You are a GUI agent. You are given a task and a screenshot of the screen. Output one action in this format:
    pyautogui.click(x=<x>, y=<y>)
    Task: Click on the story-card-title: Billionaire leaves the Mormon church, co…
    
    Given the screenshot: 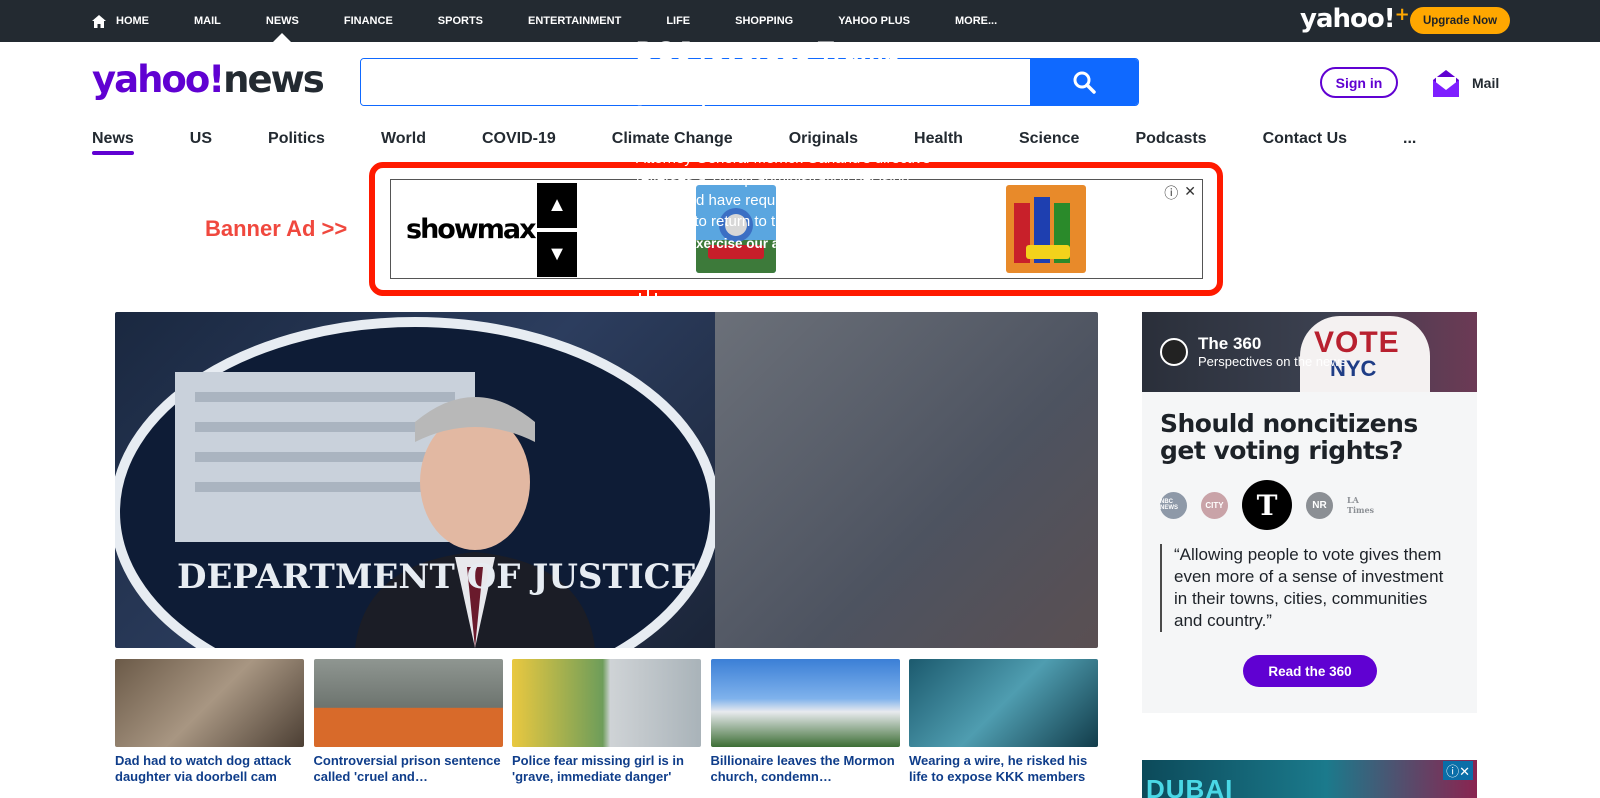 What is the action you would take?
    pyautogui.click(x=805, y=769)
    